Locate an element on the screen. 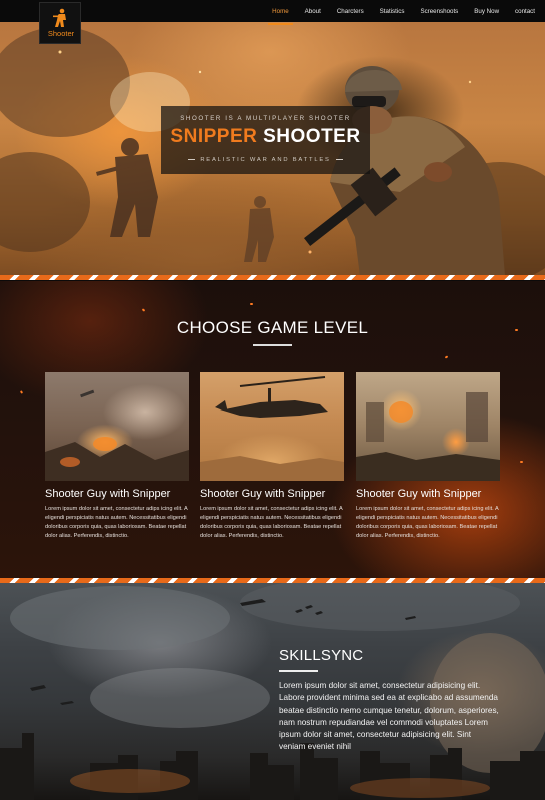 The width and height of the screenshot is (545, 800). nav-buy-now: Buy Now is located at coordinates (486, 11).